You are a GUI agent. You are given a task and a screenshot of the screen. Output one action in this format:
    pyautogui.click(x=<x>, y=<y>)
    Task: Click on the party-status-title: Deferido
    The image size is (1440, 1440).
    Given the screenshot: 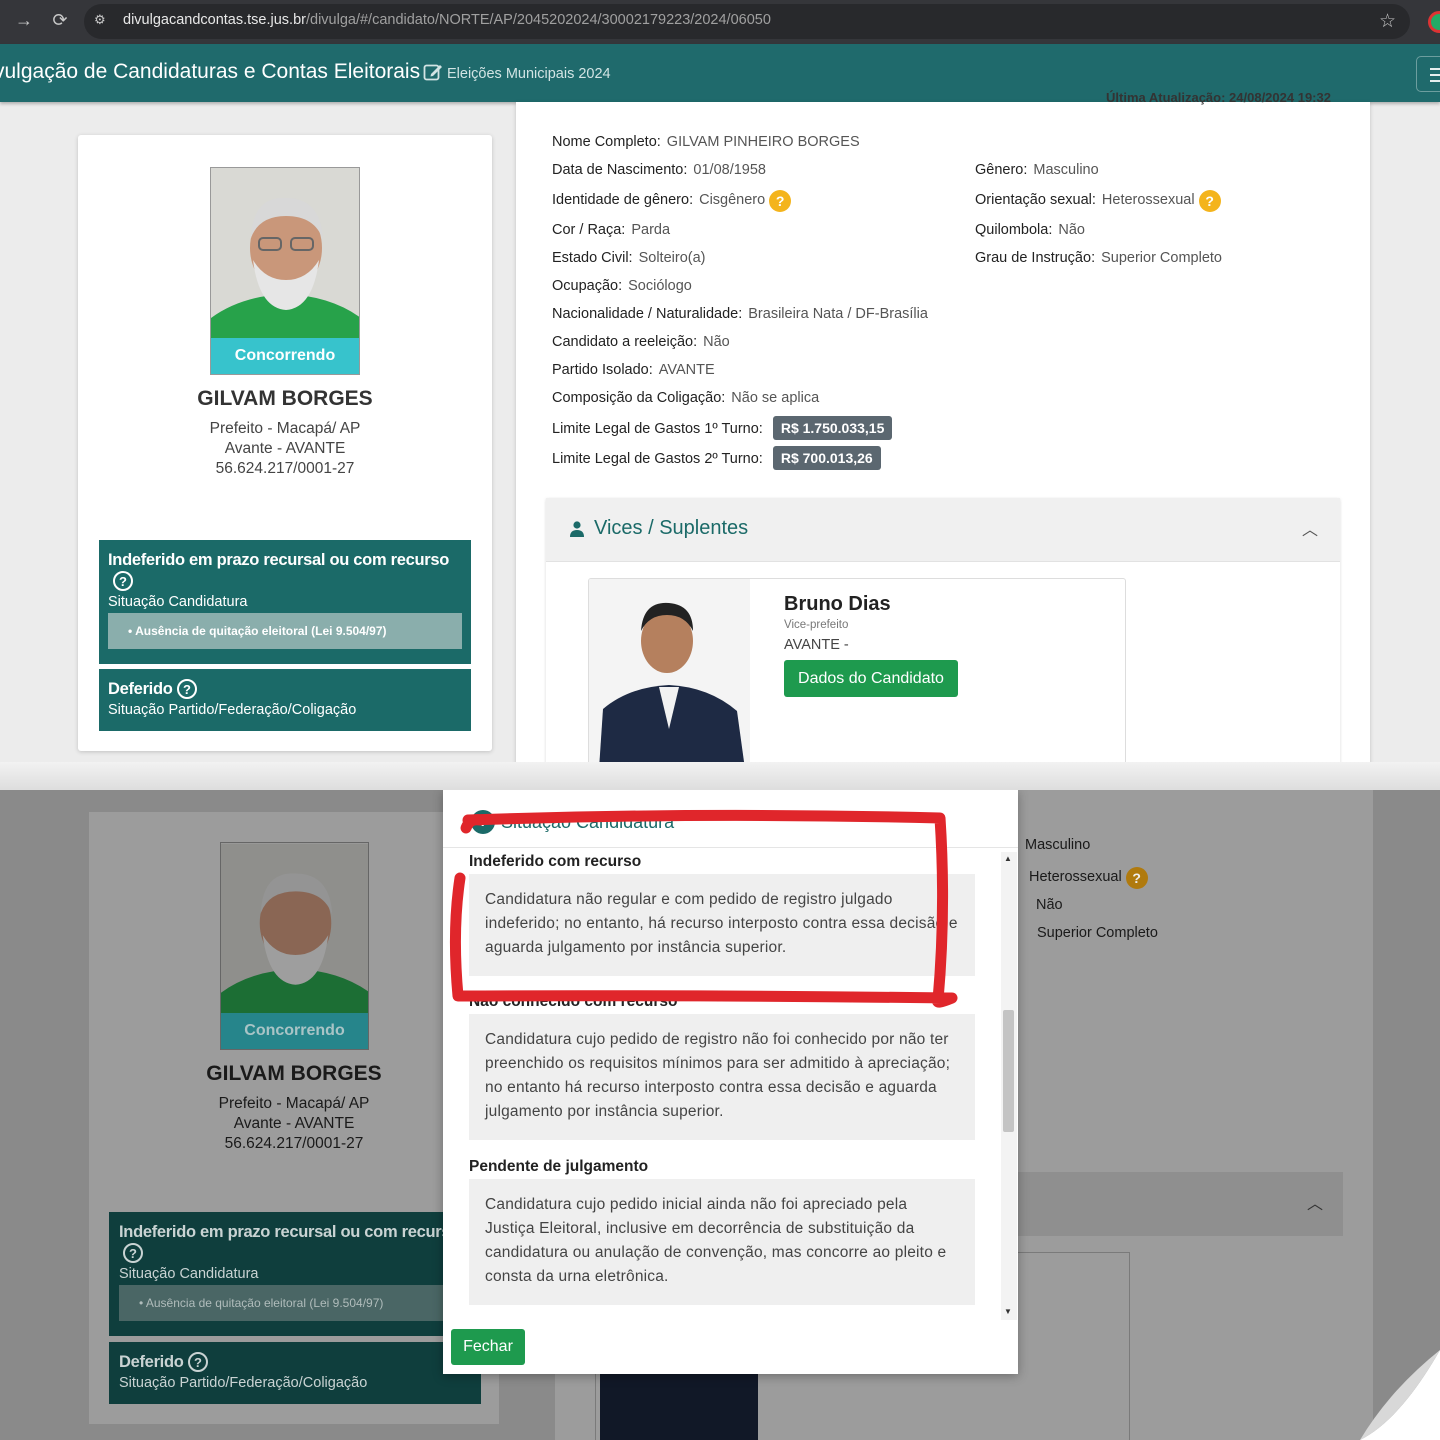 What is the action you would take?
    pyautogui.click(x=140, y=689)
    